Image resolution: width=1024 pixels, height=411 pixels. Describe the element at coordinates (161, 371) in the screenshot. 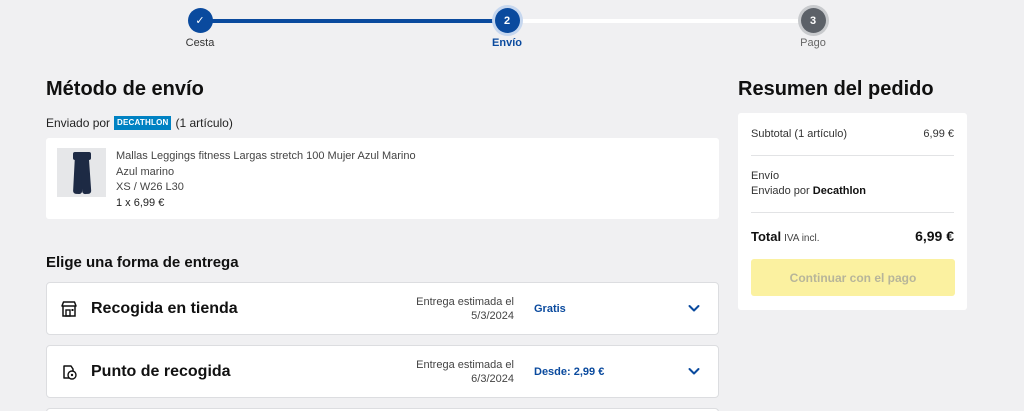

I see `option-label: Punto de recogida` at that location.